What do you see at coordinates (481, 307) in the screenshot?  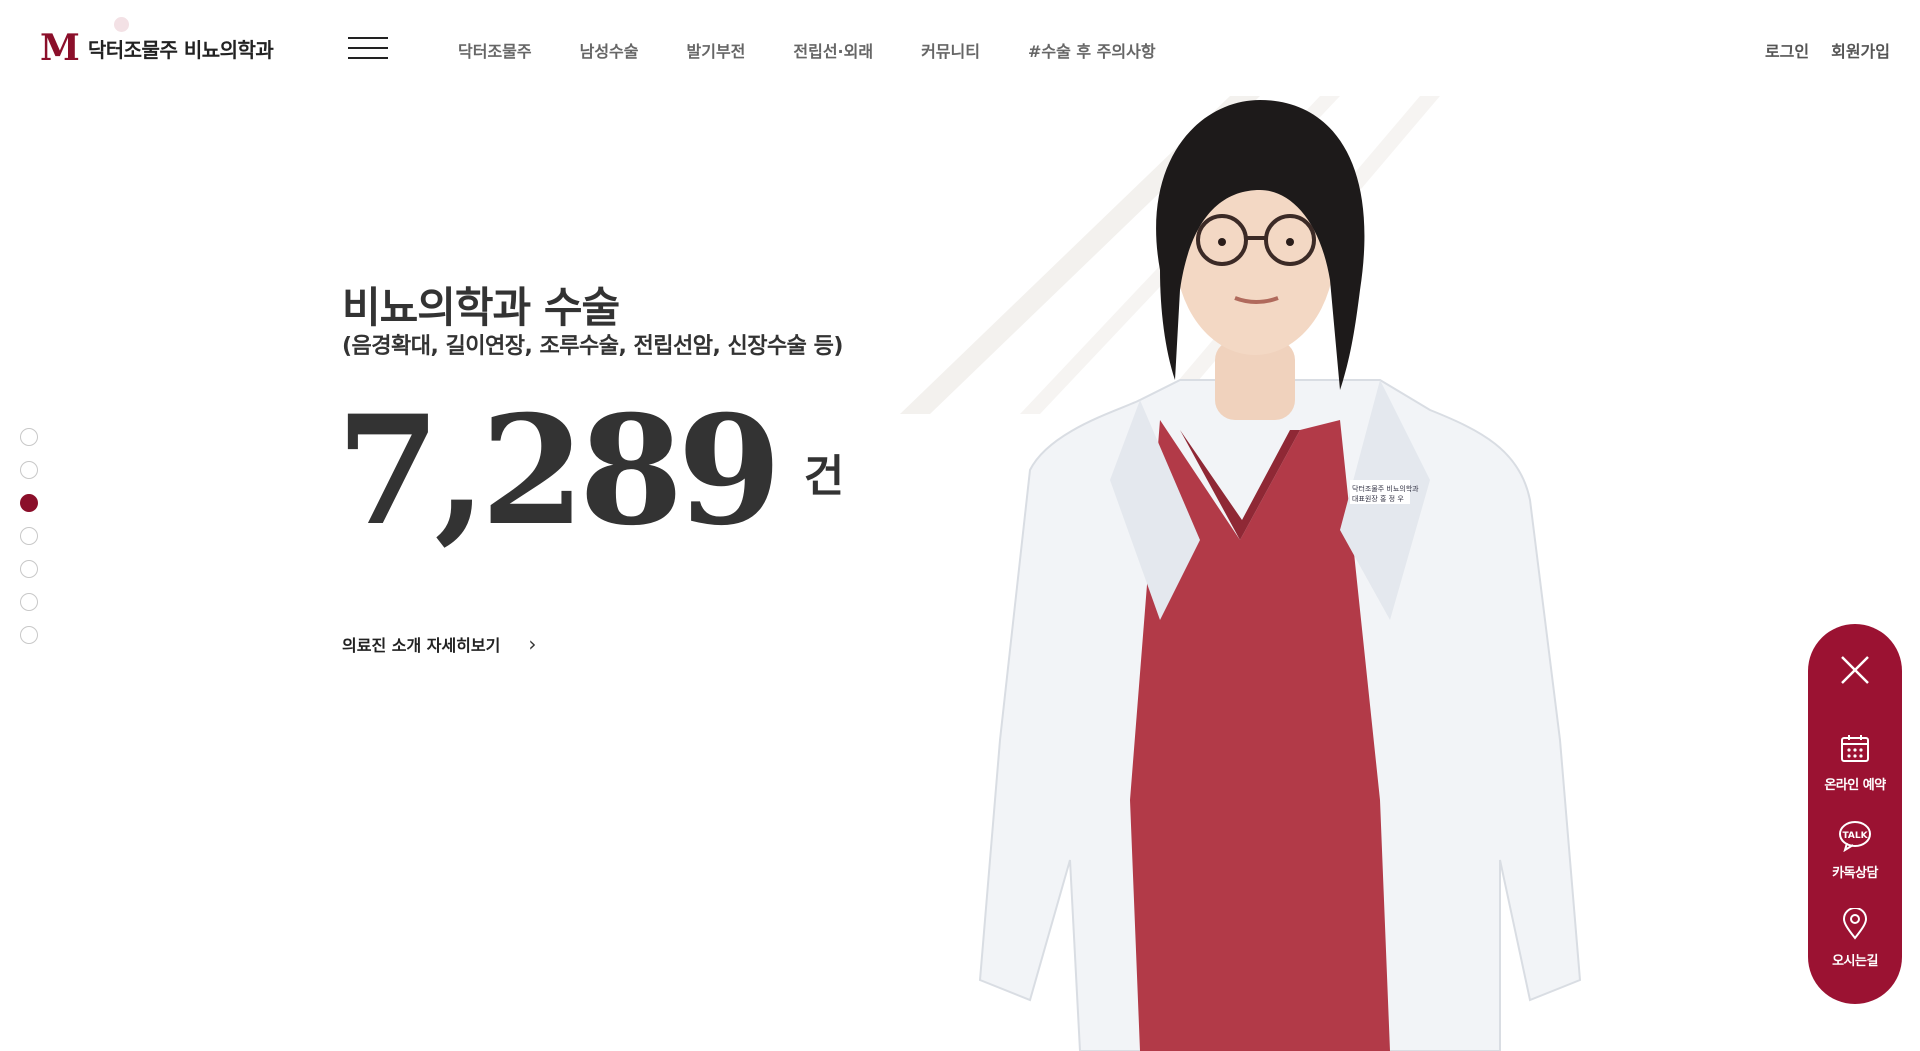 I see `hero-title: 비뇨의학과 수술` at bounding box center [481, 307].